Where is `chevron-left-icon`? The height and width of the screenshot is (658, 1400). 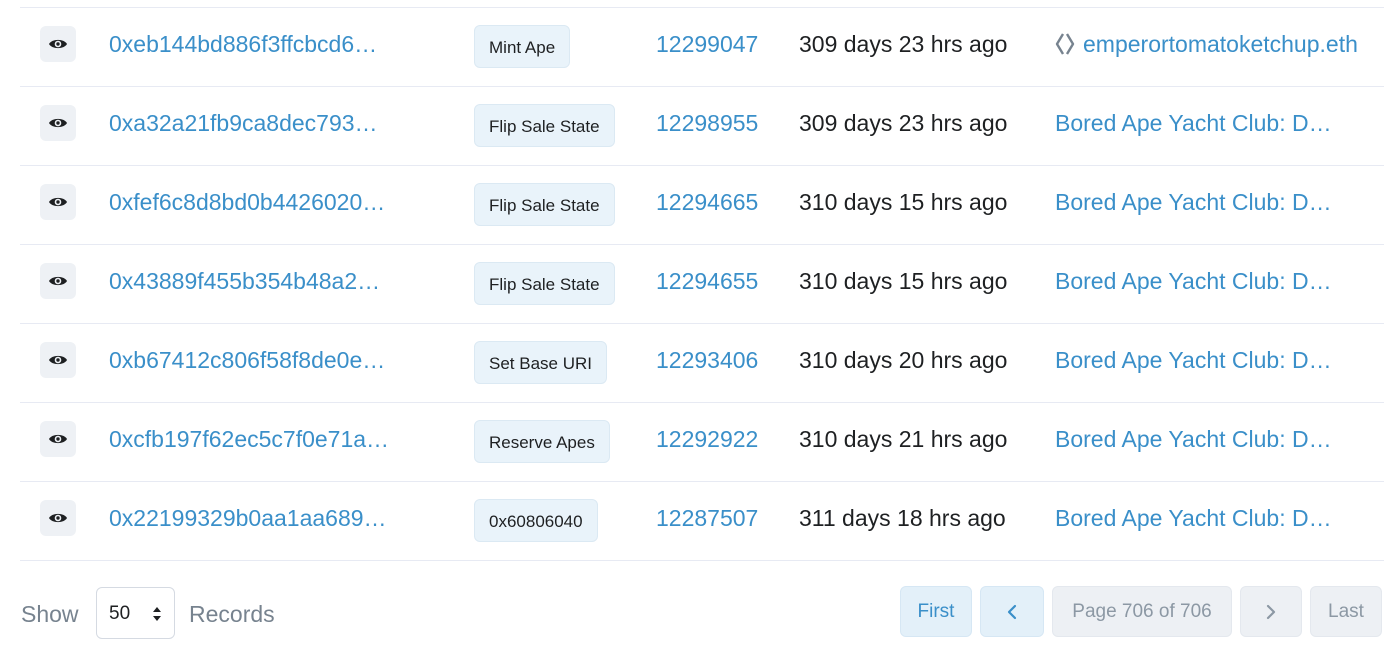 chevron-left-icon is located at coordinates (1012, 611).